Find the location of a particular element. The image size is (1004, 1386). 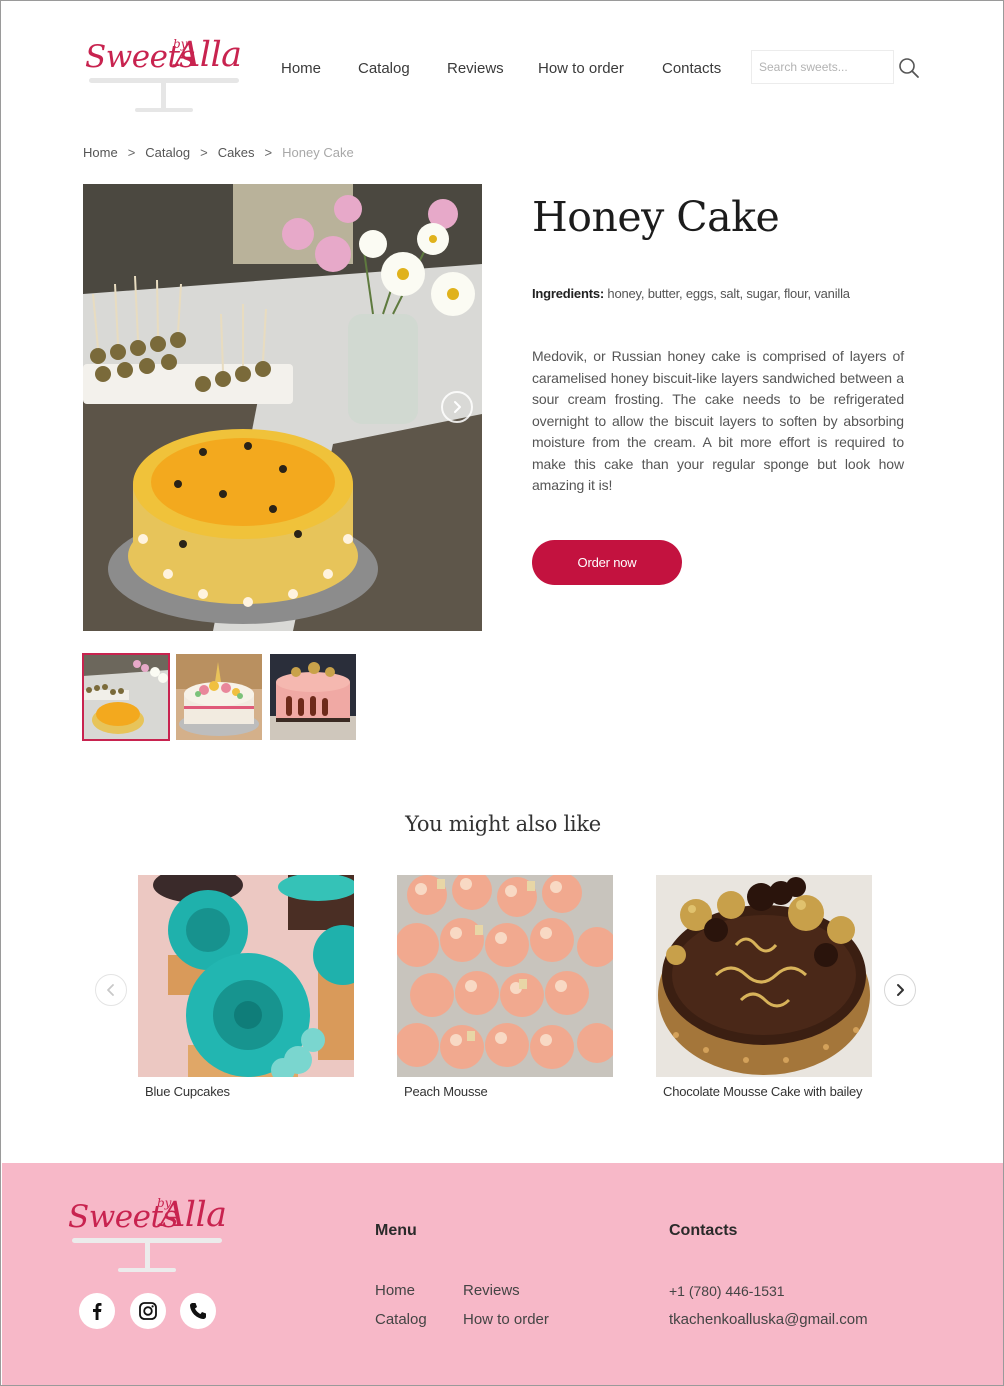

related-card-name: Blue Cupcakes is located at coordinates (187, 1091).